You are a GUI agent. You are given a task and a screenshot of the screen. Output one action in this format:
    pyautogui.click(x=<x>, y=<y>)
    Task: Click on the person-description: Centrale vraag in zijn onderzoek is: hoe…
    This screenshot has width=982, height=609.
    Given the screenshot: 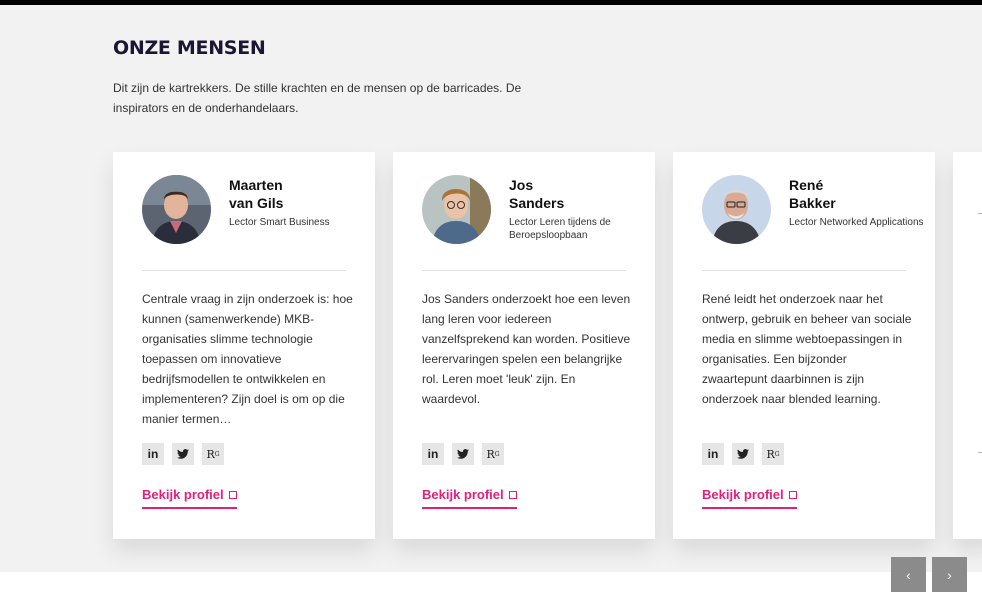 What is the action you would take?
    pyautogui.click(x=247, y=359)
    